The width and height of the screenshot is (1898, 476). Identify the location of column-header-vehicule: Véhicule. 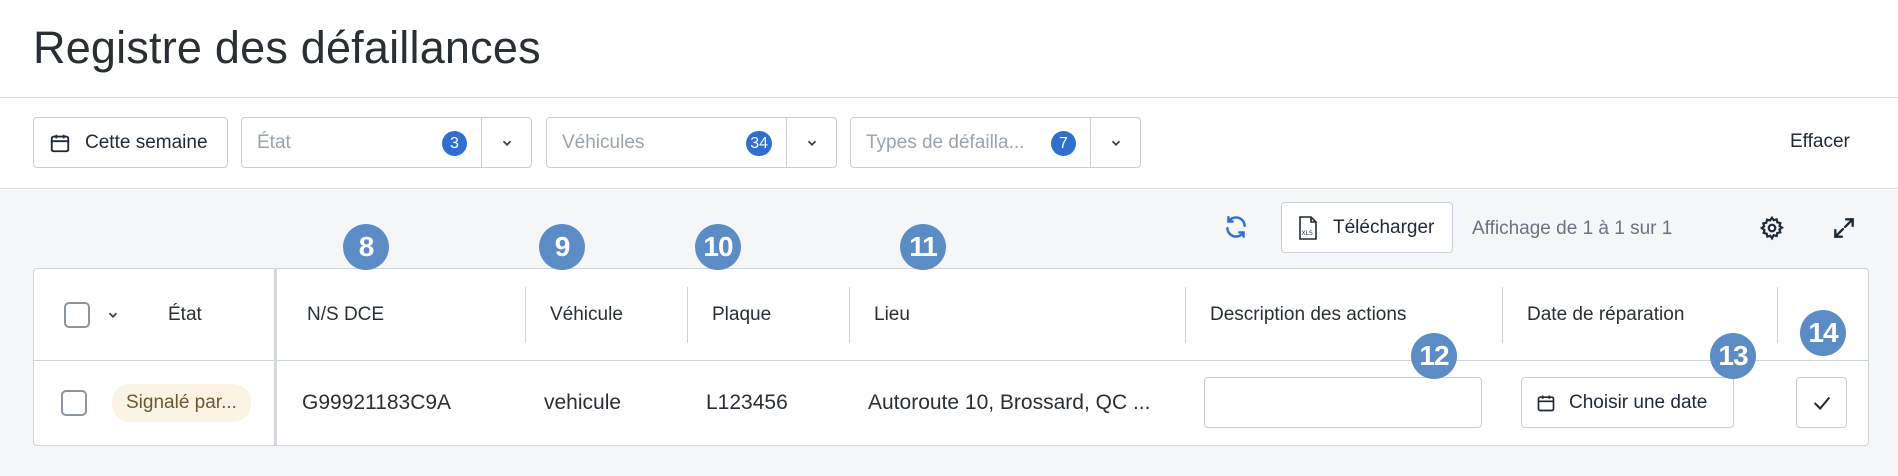
(586, 315).